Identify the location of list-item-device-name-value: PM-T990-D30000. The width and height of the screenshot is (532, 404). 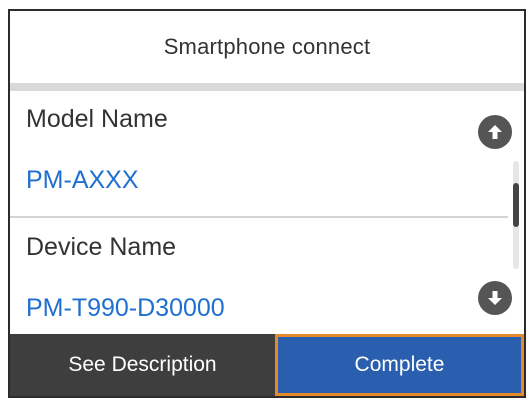
(267, 311).